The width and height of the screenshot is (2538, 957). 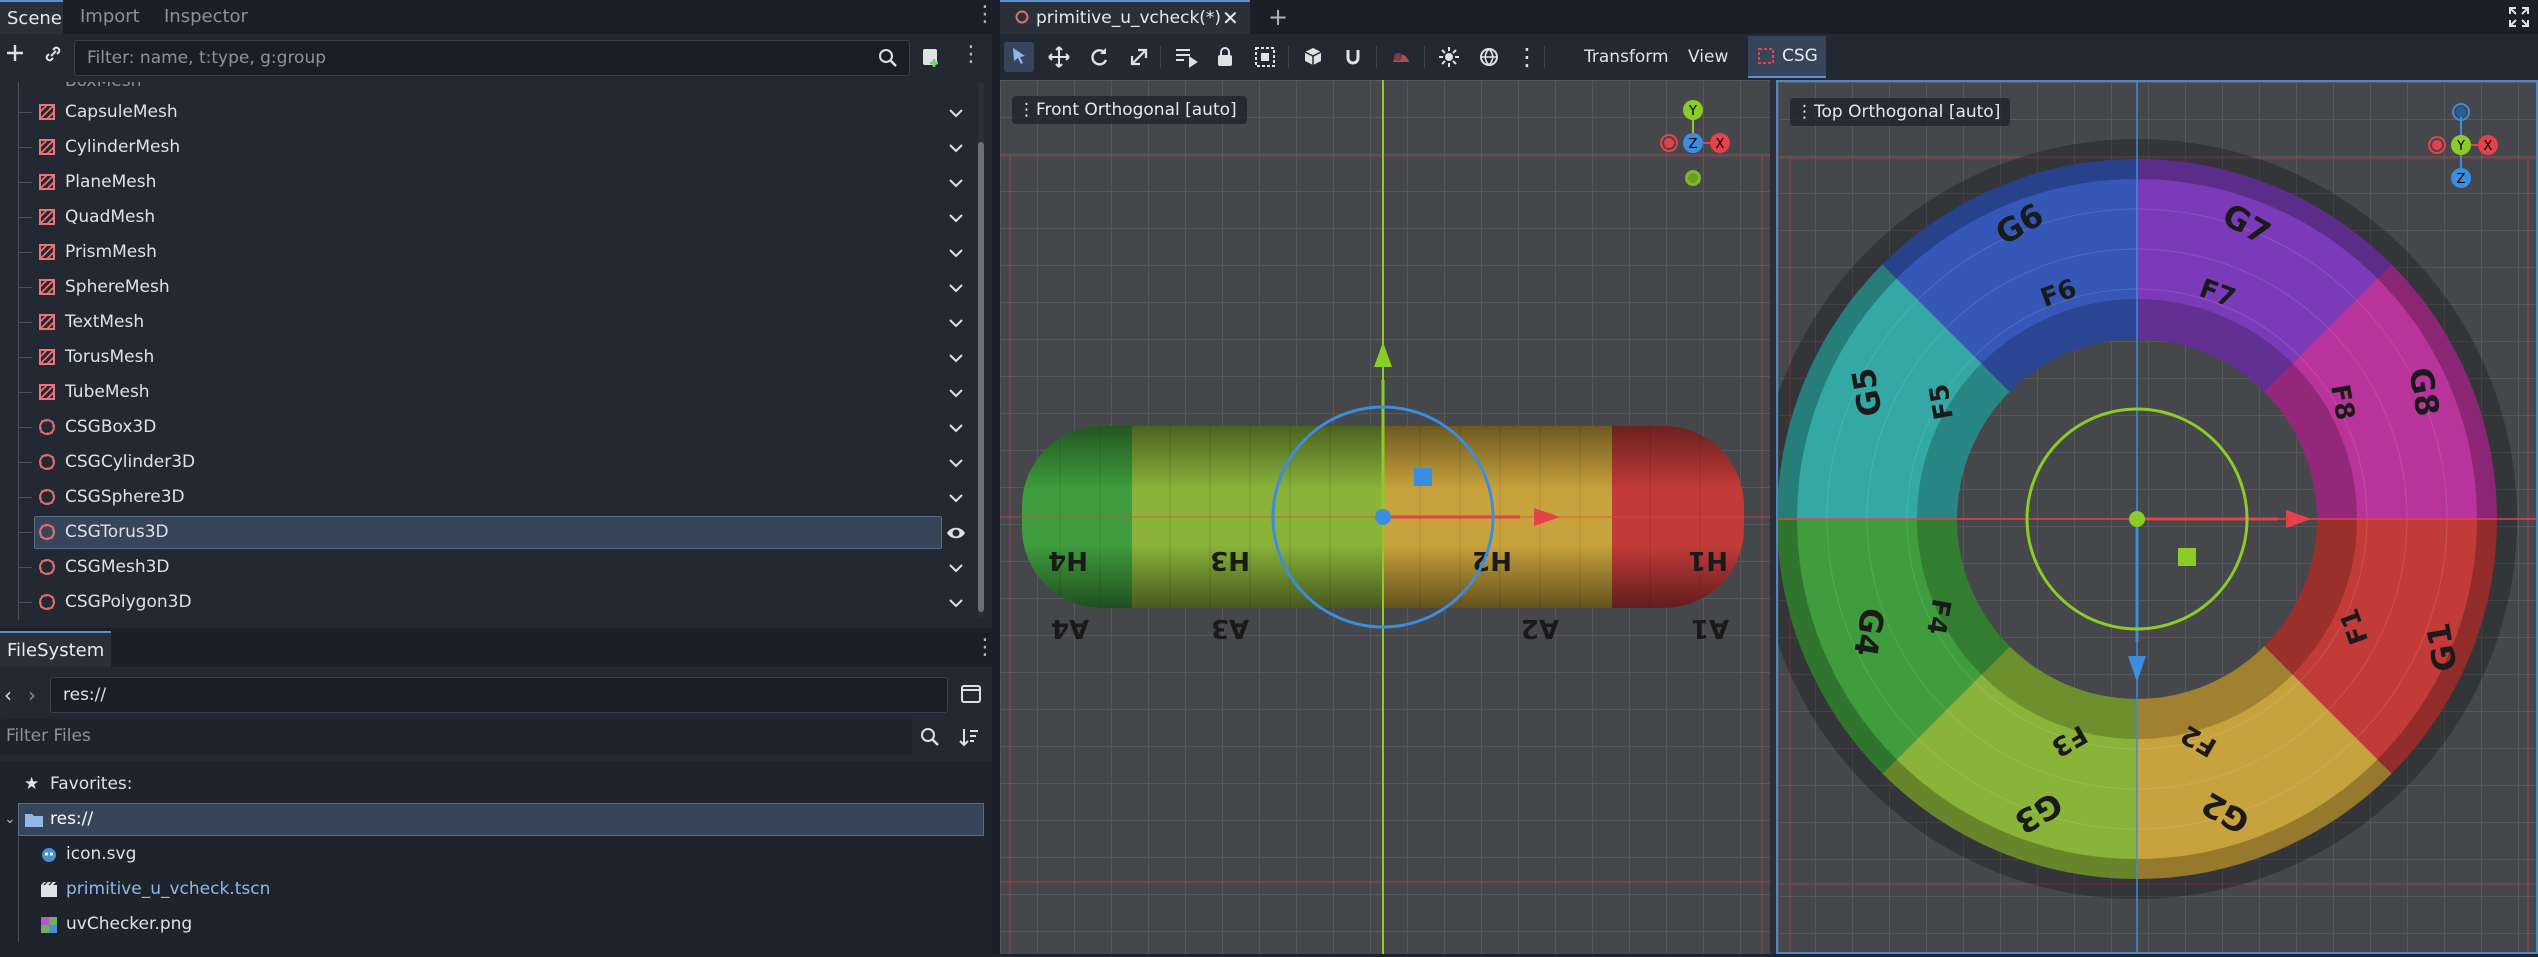 What do you see at coordinates (53, 54) in the screenshot?
I see `instance-scene-icon` at bounding box center [53, 54].